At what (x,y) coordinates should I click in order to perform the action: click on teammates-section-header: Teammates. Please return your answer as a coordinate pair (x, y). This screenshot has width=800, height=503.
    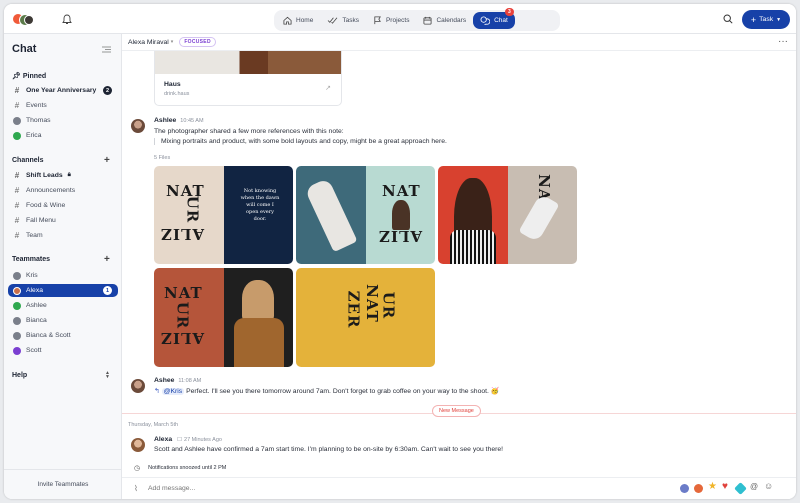
    Looking at the image, I should click on (31, 259).